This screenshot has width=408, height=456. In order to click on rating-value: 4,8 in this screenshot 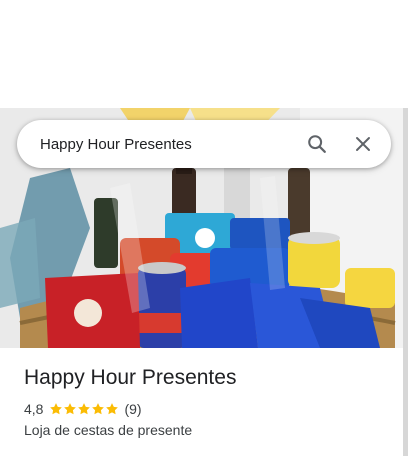, I will do `click(34, 409)`.